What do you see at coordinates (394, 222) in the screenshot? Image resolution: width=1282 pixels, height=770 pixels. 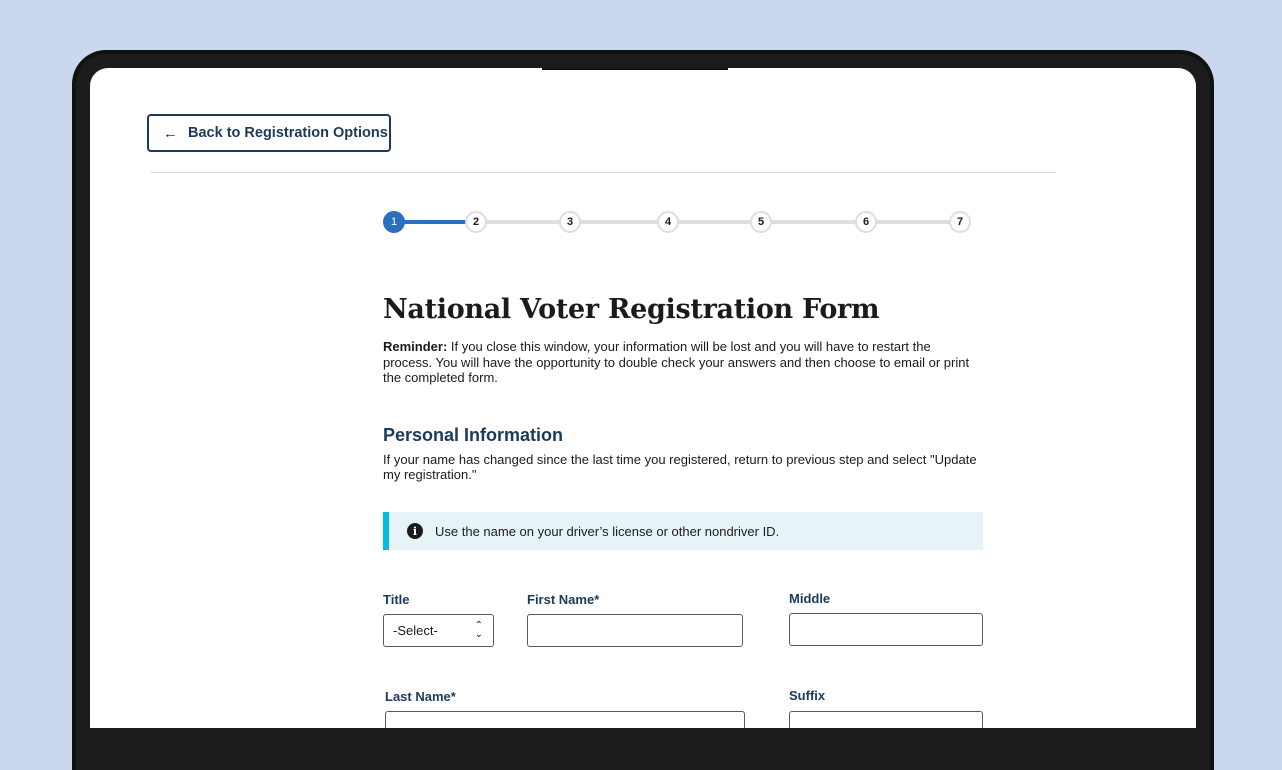 I see `step-1: 1` at bounding box center [394, 222].